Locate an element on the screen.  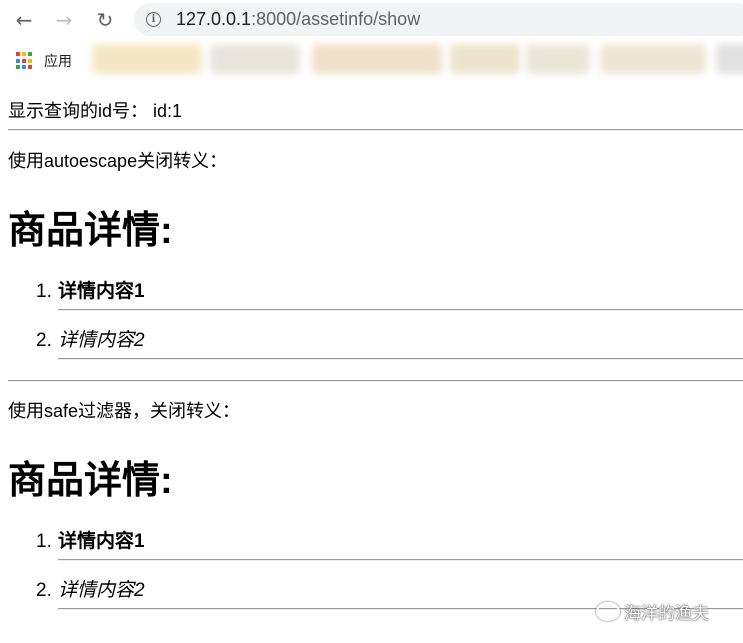
browser-toolbar: ← → ↻ i 127.0.0.1:8000/assetinfo/show is located at coordinates (371, 20).